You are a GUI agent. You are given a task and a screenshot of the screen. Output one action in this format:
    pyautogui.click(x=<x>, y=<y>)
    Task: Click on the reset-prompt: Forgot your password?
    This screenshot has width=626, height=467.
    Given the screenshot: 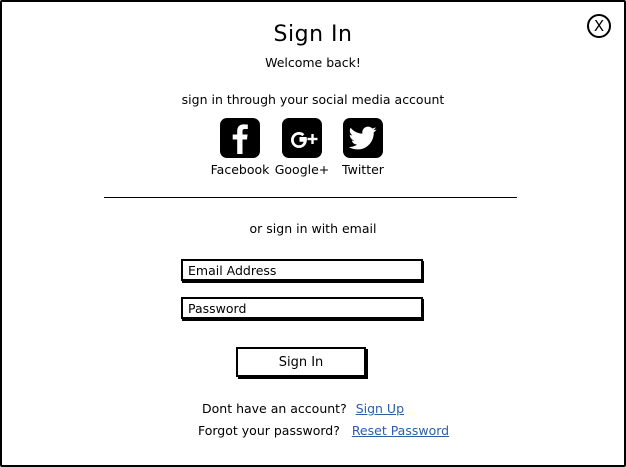 What is the action you would take?
    pyautogui.click(x=269, y=430)
    